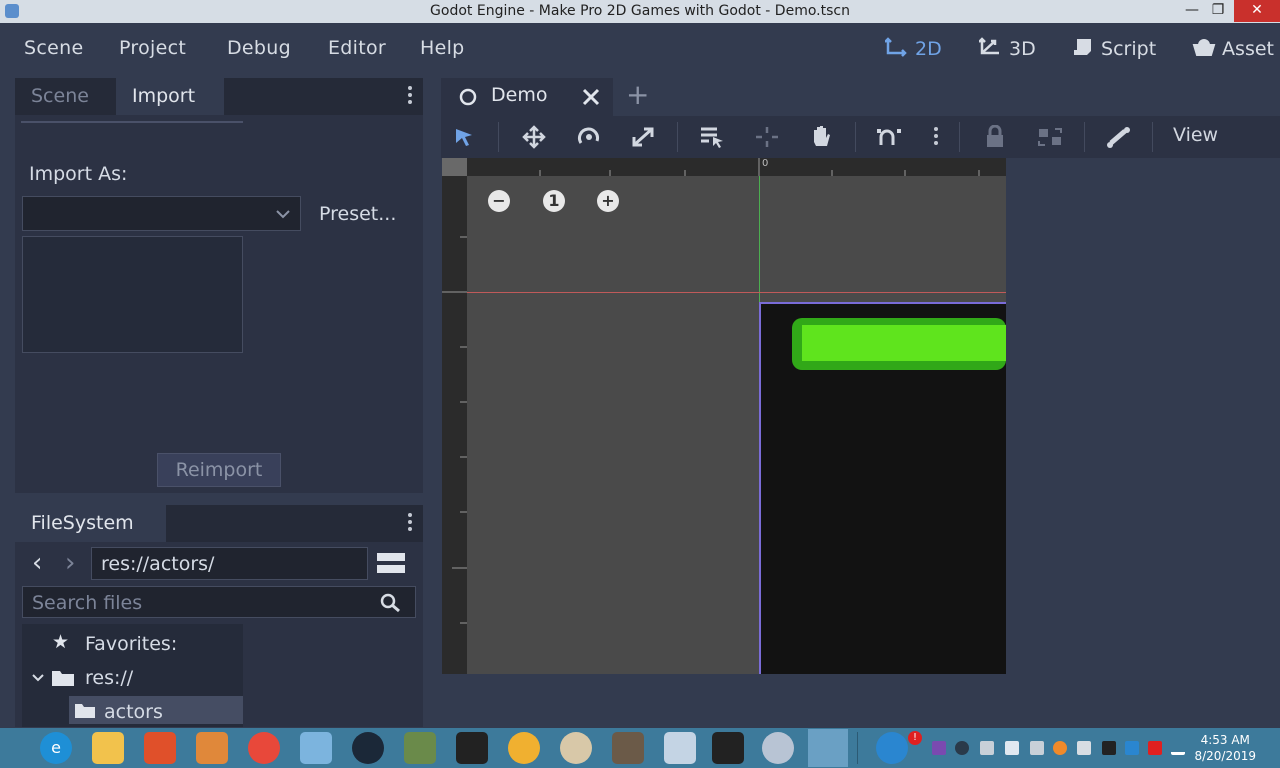 Image resolution: width=1280 pixels, height=768 pixels. What do you see at coordinates (1248, 49) in the screenshot?
I see `mode-assetlib-label: Asset` at bounding box center [1248, 49].